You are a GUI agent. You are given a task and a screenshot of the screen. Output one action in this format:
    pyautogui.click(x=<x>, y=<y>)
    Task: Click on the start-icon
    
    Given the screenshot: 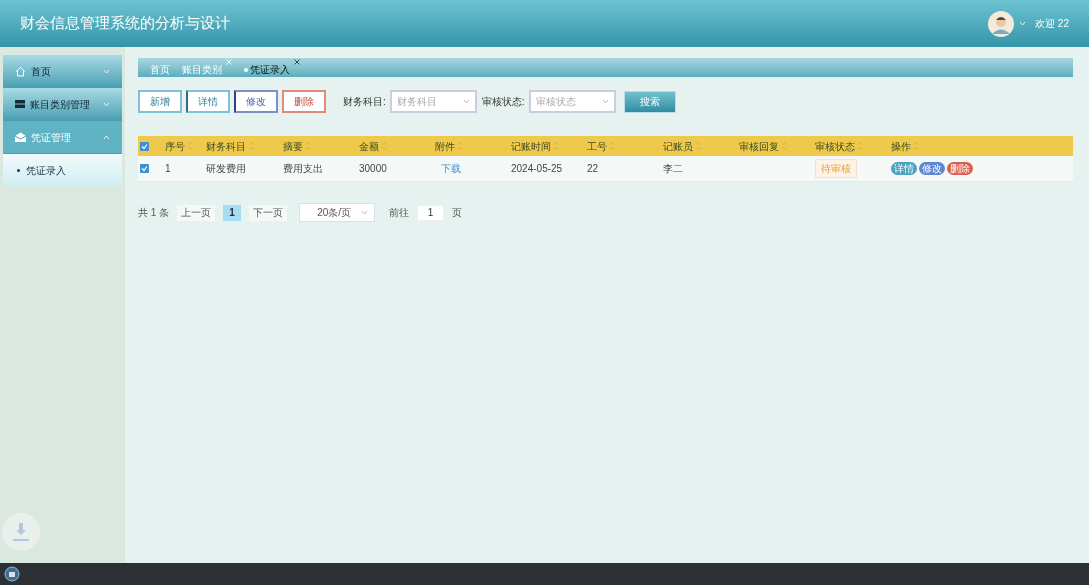 What is the action you would take?
    pyautogui.click(x=12, y=574)
    